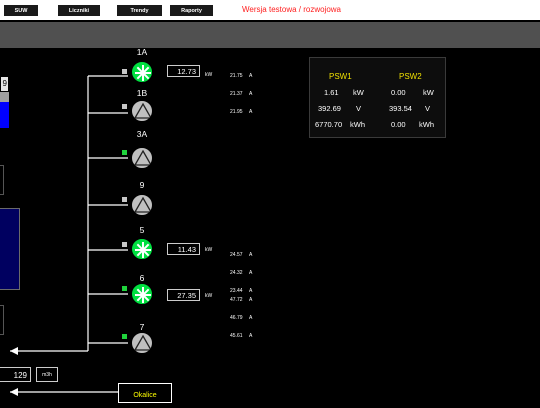  I want to click on pump-1b, so click(142, 111).